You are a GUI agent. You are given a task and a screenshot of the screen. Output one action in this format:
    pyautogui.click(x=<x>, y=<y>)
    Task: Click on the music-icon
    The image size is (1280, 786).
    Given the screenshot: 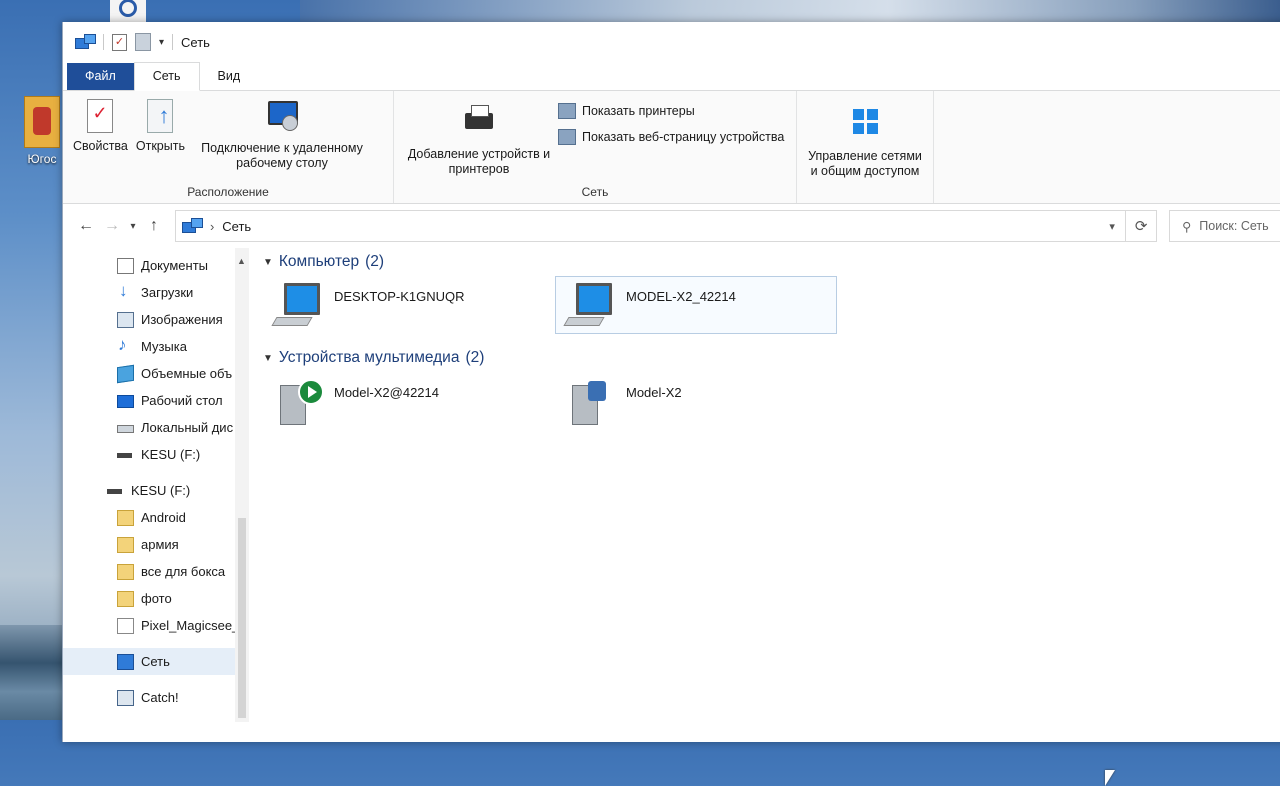 What is the action you would take?
    pyautogui.click(x=124, y=345)
    